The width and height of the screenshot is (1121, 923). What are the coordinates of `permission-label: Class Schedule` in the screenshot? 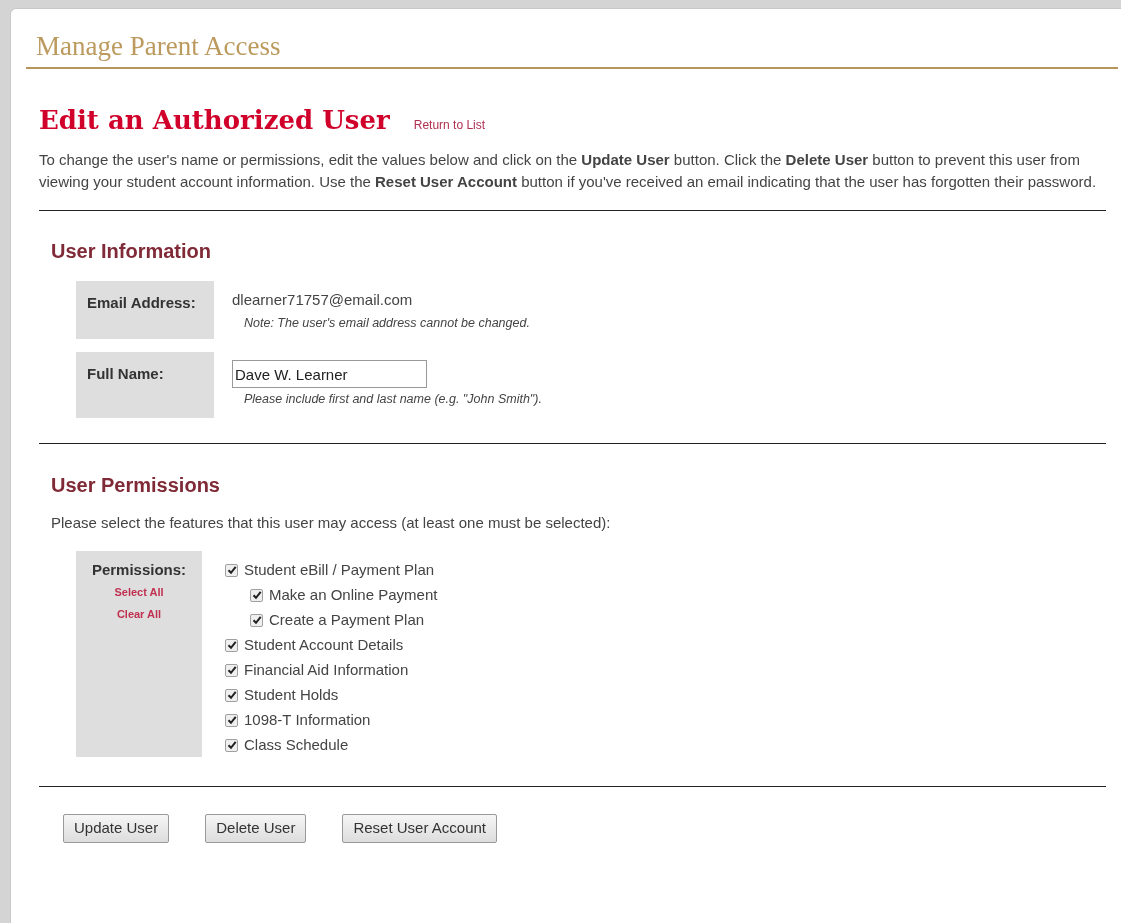 It's located at (296, 744).